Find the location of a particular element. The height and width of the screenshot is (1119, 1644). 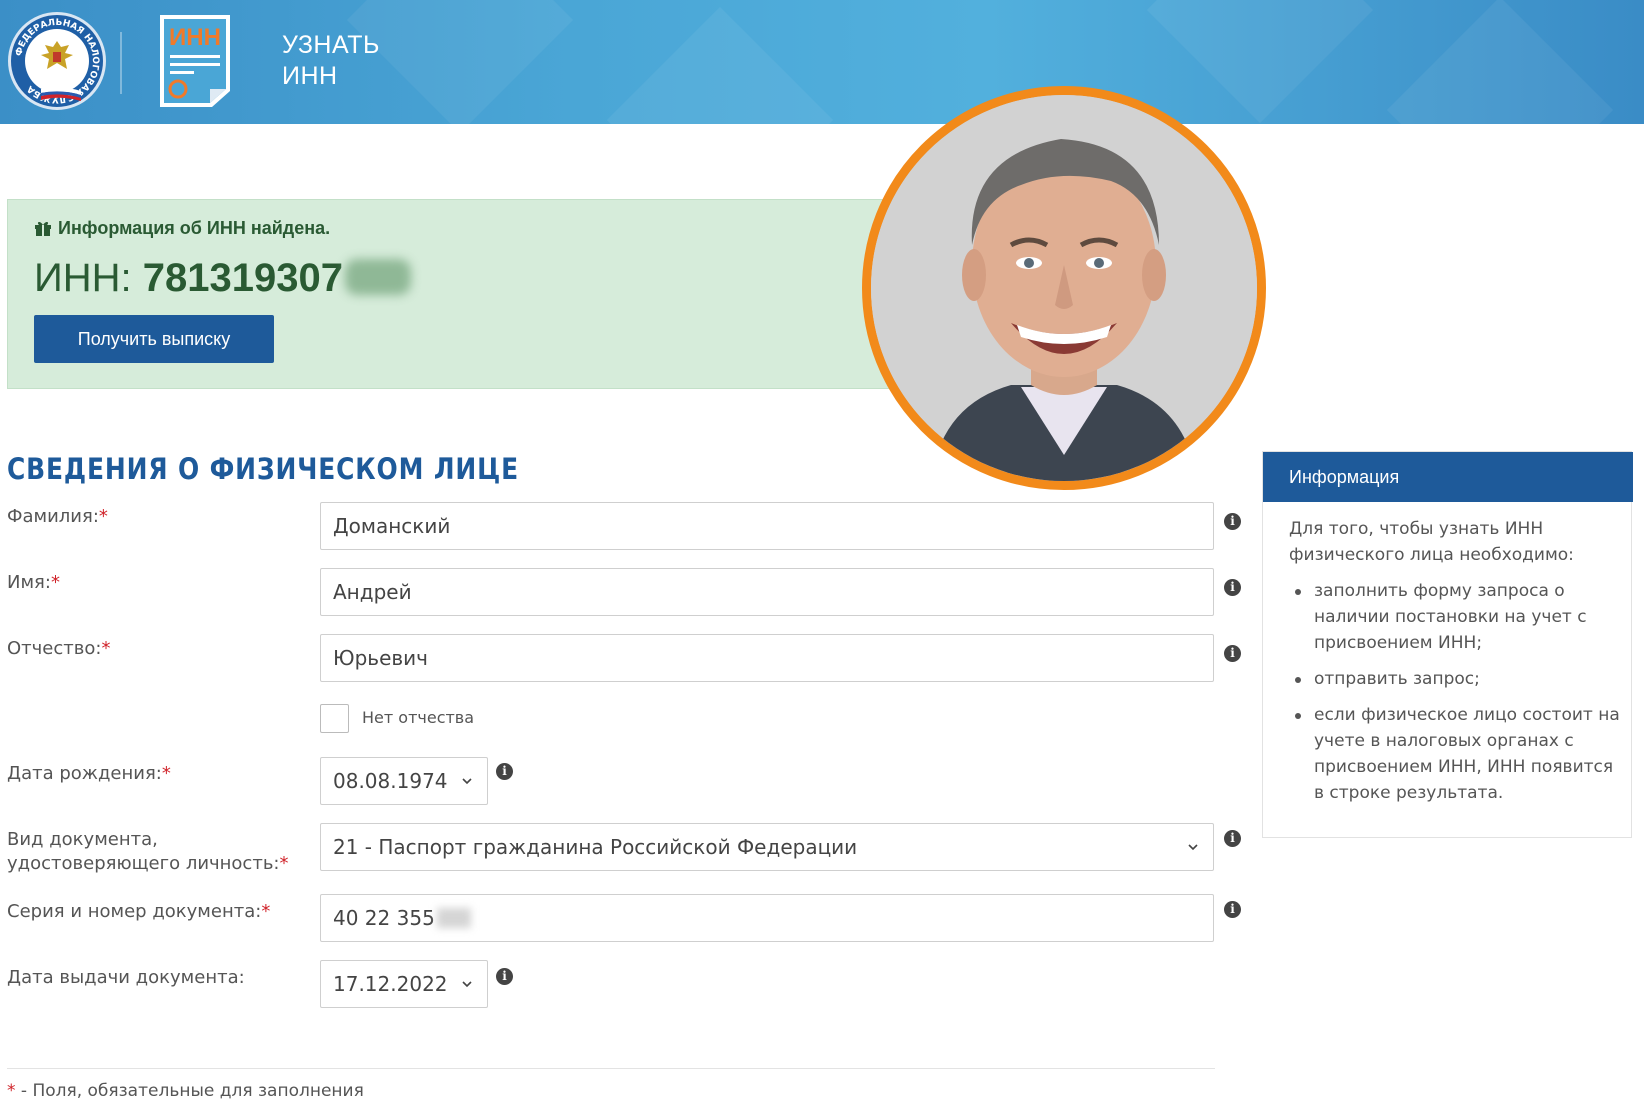

person-portrait-image is located at coordinates (1064, 288).